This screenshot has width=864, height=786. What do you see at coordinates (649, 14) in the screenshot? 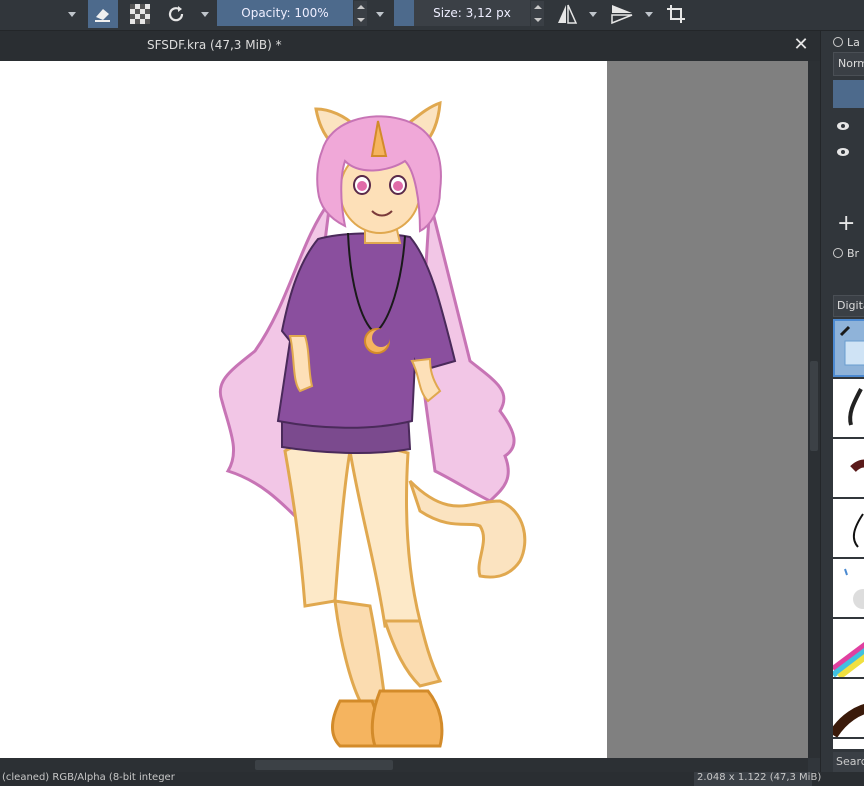
I see `mirror-v-dropdown-arrow` at bounding box center [649, 14].